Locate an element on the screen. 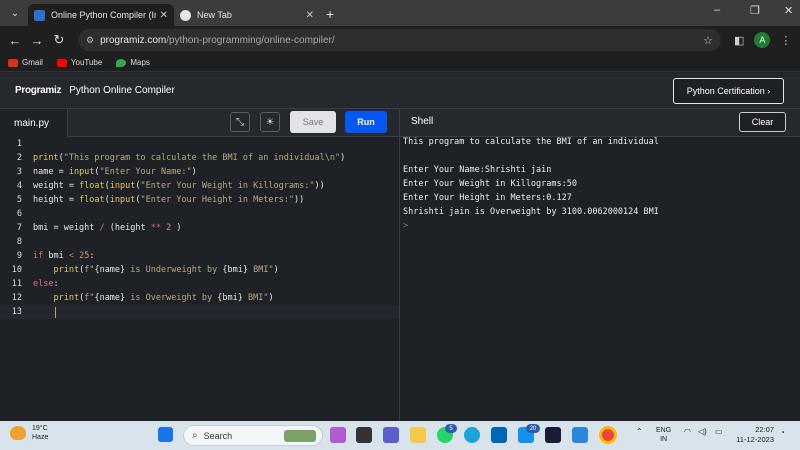 The height and width of the screenshot is (450, 800). file-explorer-icon is located at coordinates (418, 435).